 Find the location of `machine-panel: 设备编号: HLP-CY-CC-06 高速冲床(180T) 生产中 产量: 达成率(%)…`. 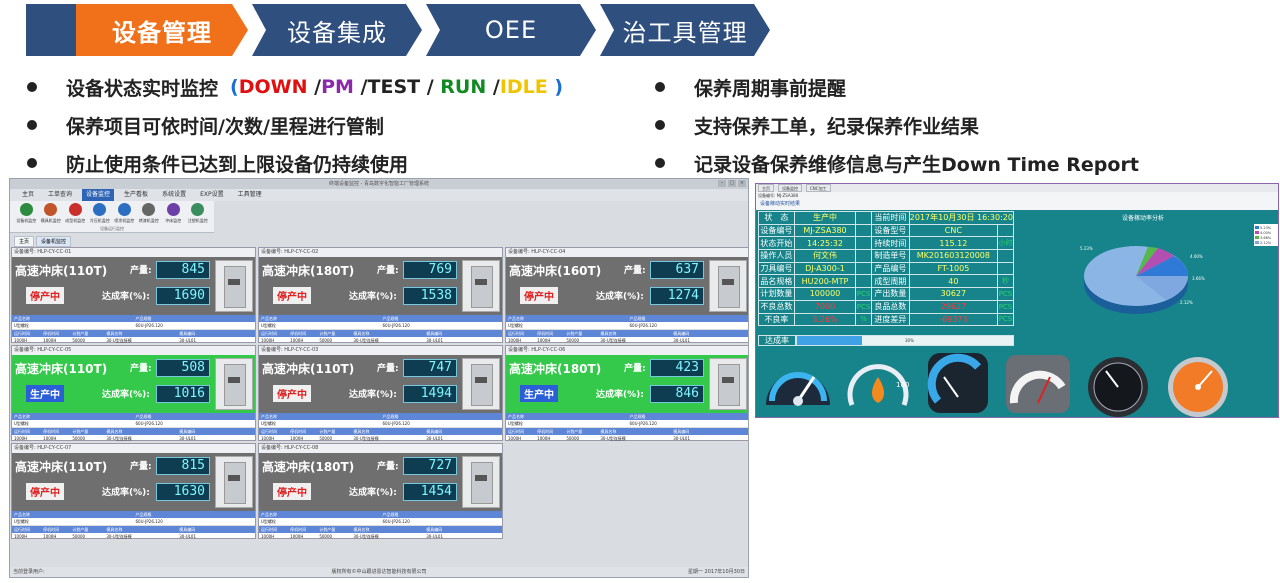

machine-panel: 设备编号: HLP-CY-CC-06 高速冲床(180T) 生产中 产量: 达成率(%)… is located at coordinates (626, 394).